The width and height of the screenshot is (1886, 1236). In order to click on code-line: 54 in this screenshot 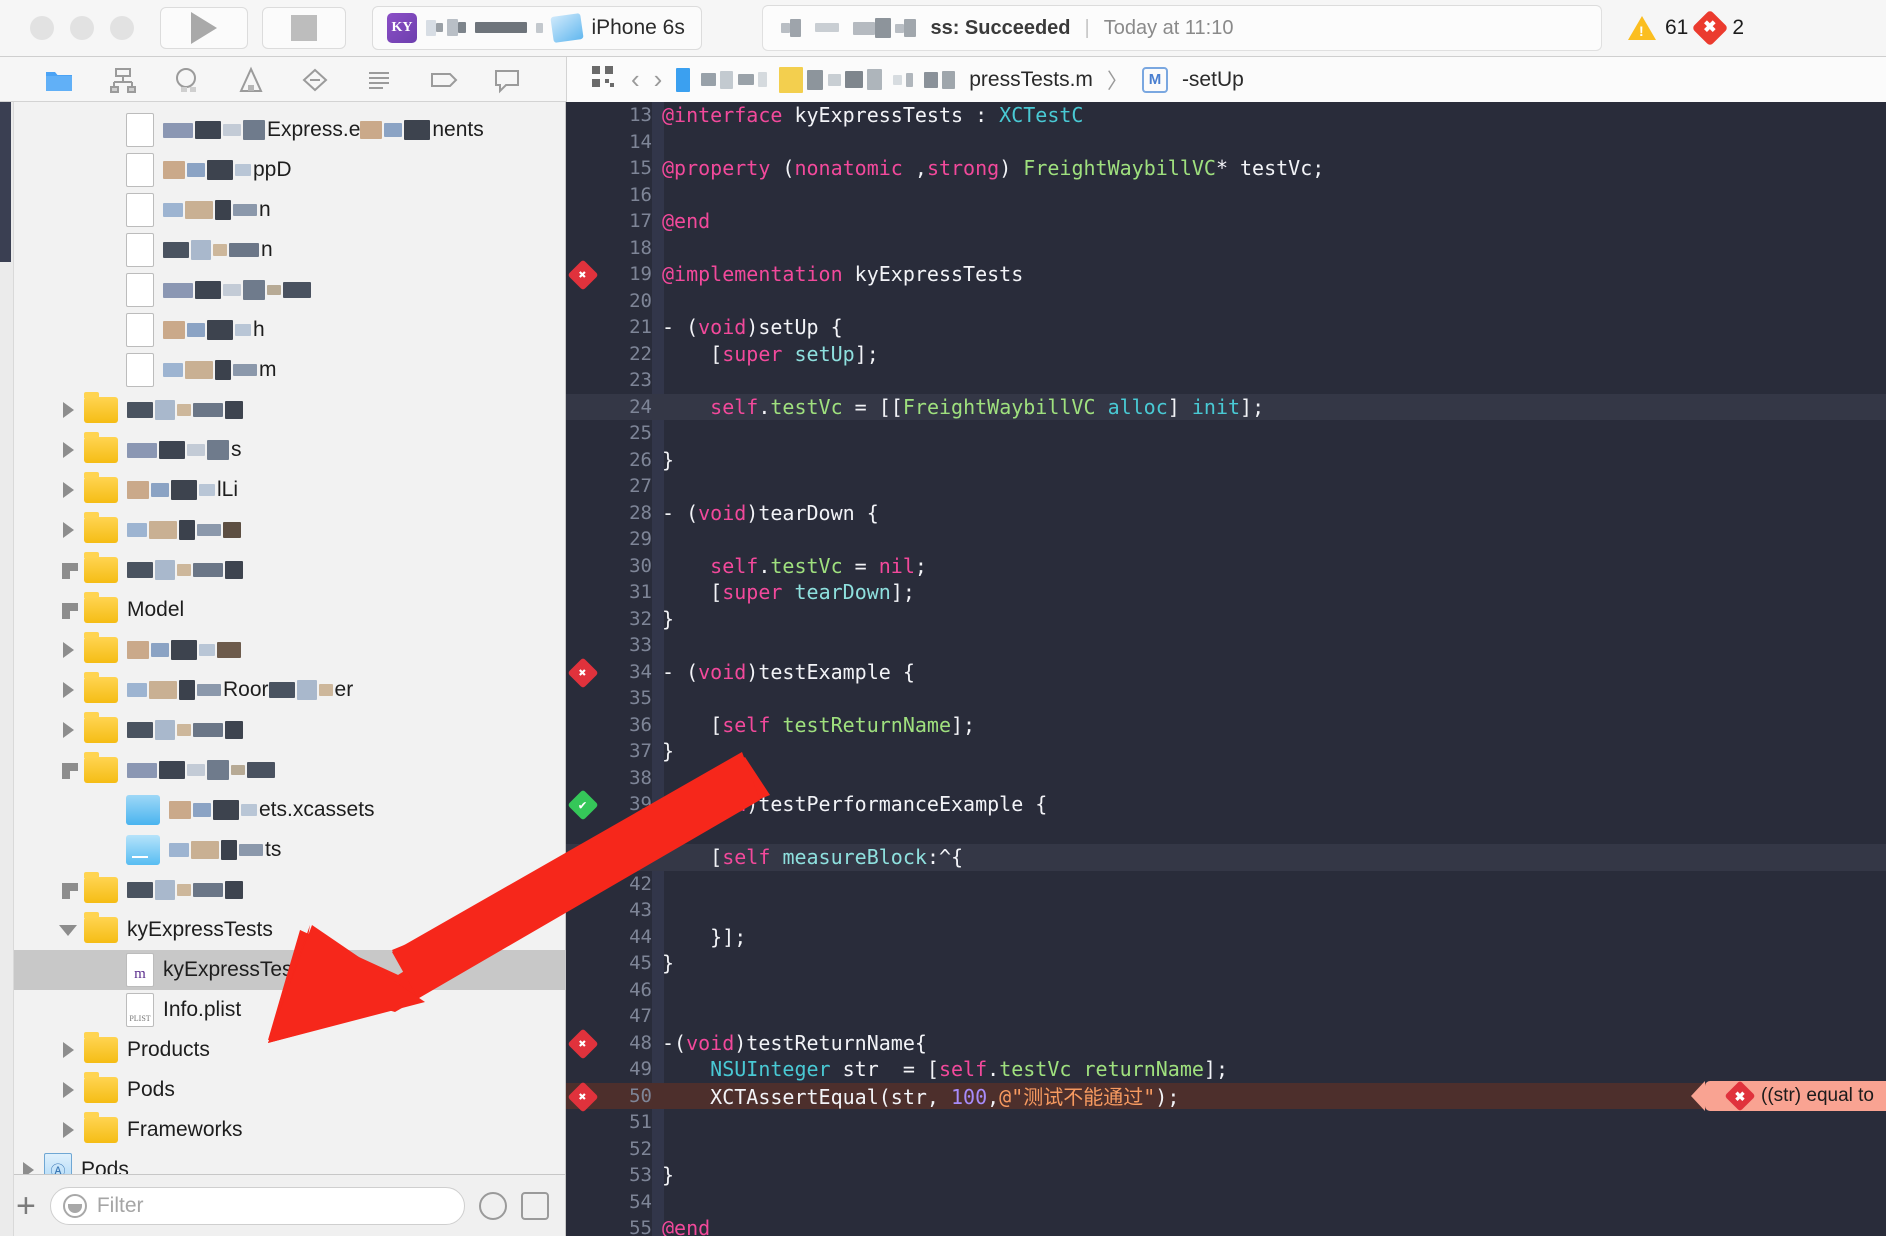, I will do `click(1226, 1202)`.